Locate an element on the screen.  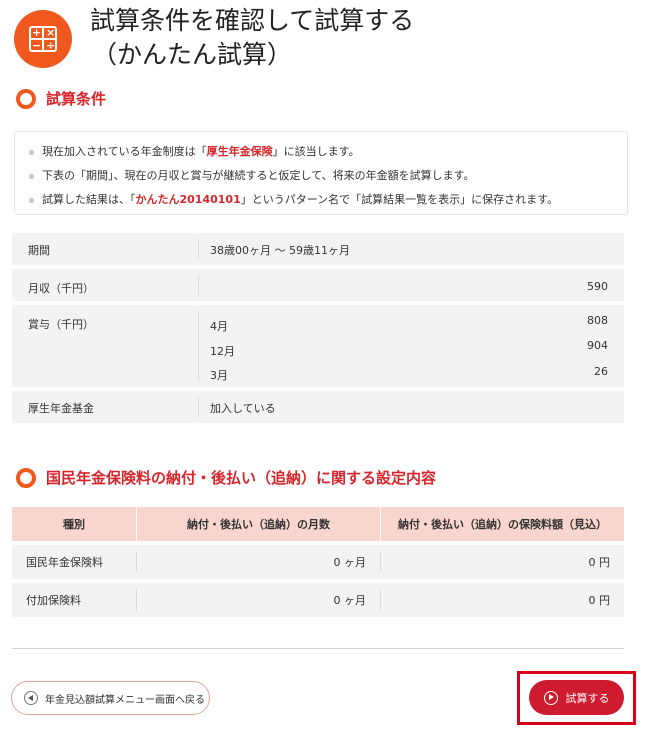
table-row: 付加保険料 0 ヶ月 0 円 is located at coordinates (318, 600).